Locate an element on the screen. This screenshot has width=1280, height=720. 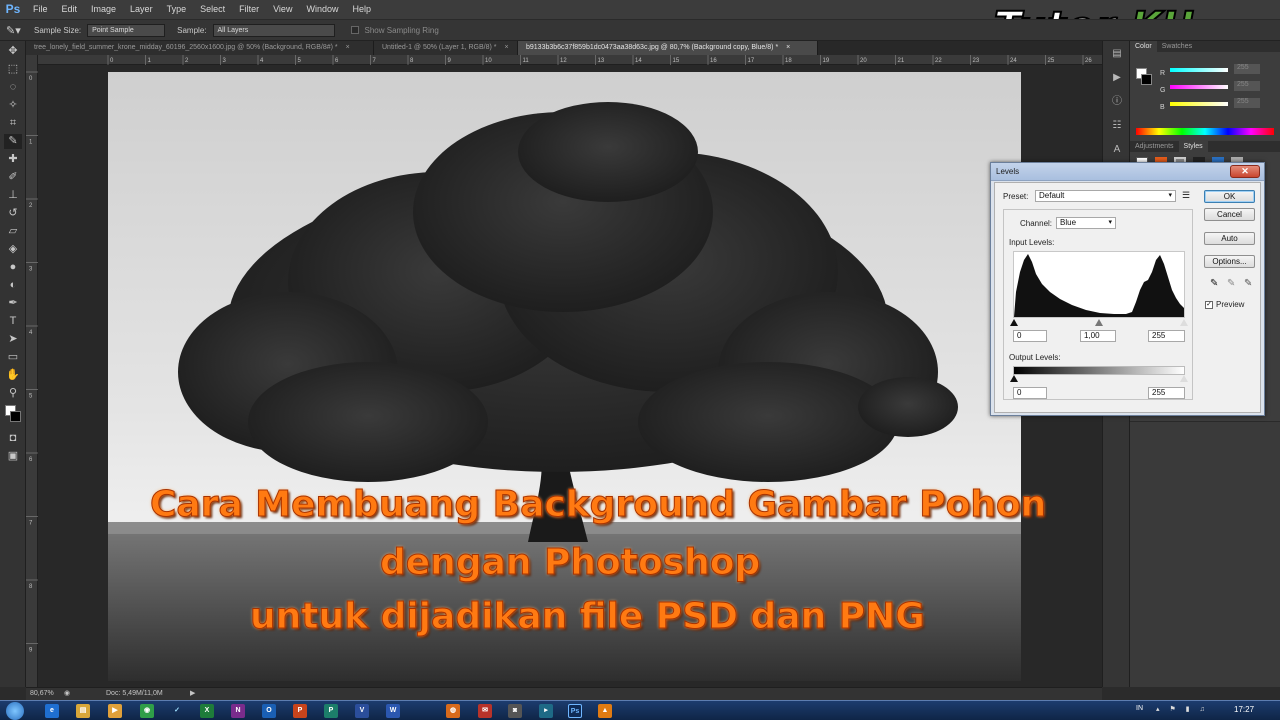
value-r: 255 is located at coordinates (1247, 69).